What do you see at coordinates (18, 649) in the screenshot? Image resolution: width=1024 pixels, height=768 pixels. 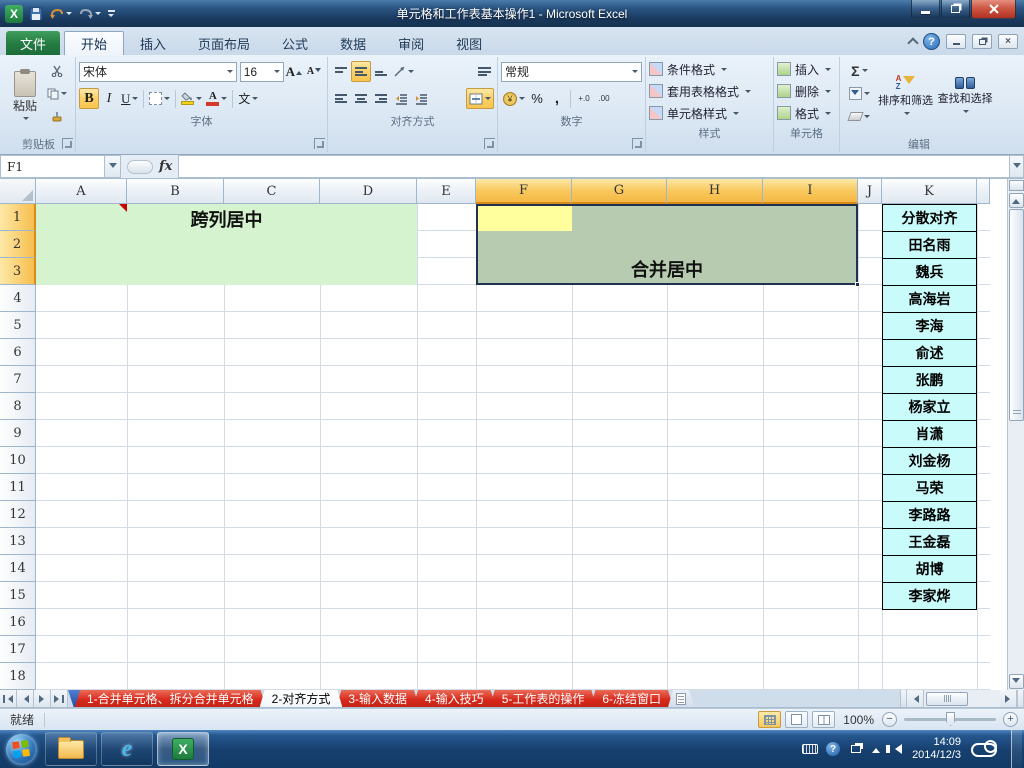 I see `row-header: 17` at bounding box center [18, 649].